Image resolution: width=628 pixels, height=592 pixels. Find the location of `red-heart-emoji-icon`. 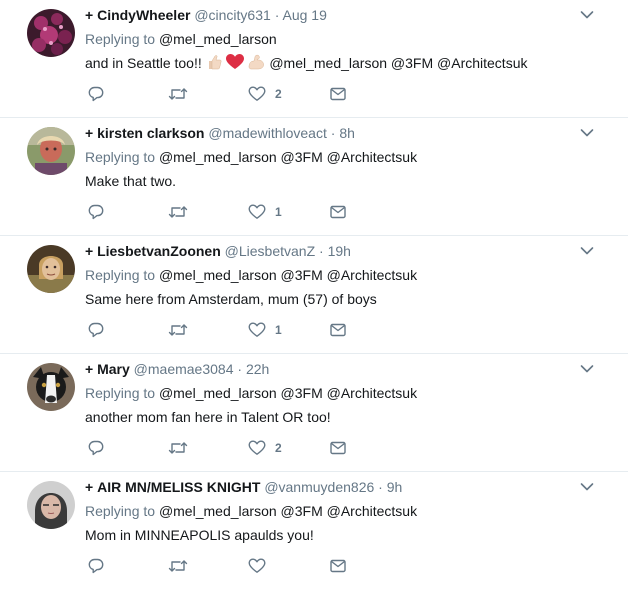

red-heart-emoji-icon is located at coordinates (234, 62).